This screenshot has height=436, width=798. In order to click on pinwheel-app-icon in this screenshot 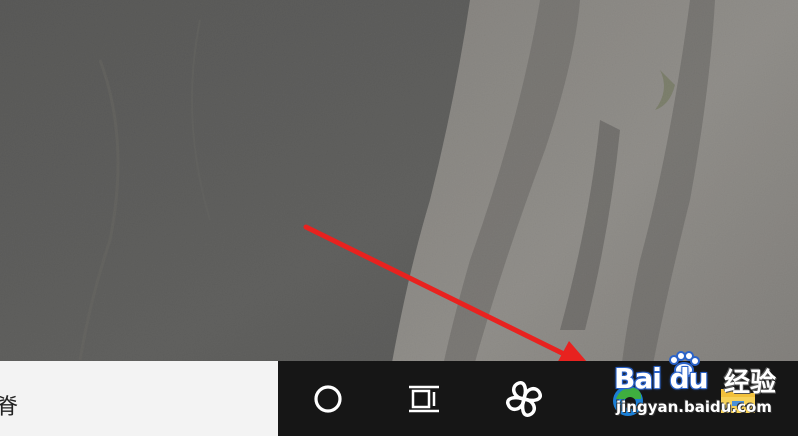, I will do `click(524, 398)`.